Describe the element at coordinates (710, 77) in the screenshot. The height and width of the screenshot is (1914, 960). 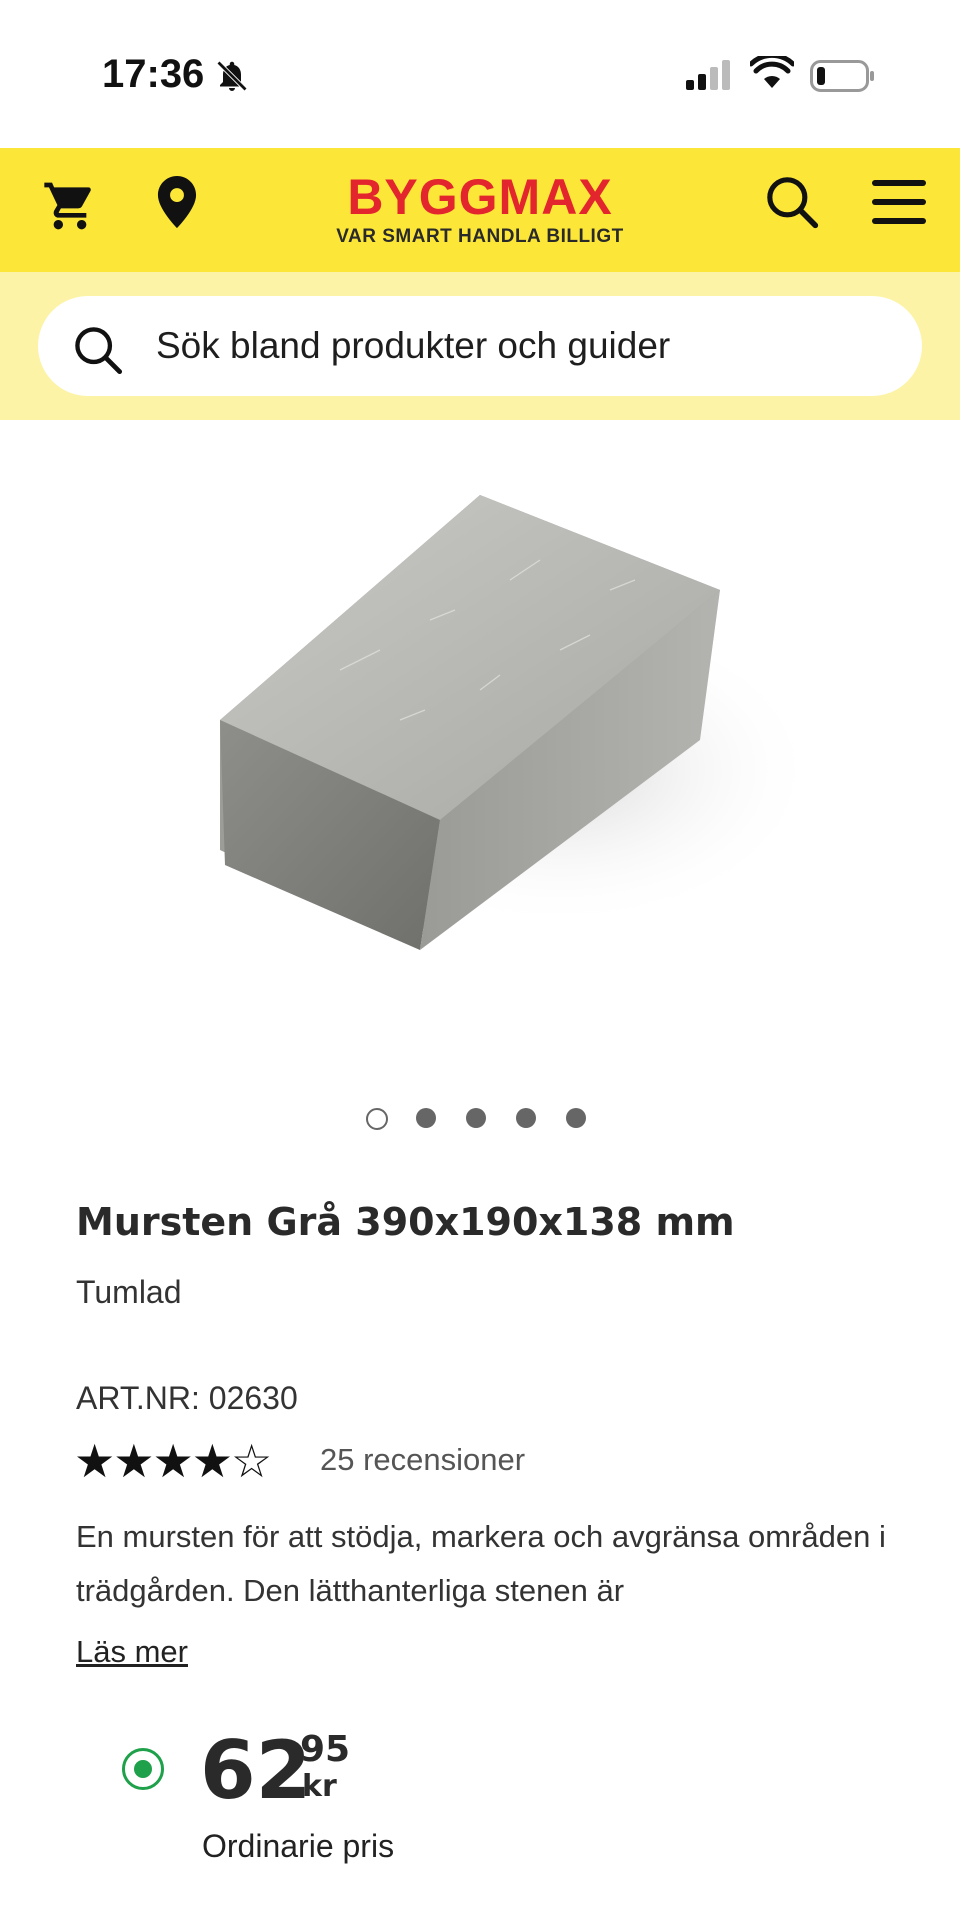
I see `signal-icon` at that location.